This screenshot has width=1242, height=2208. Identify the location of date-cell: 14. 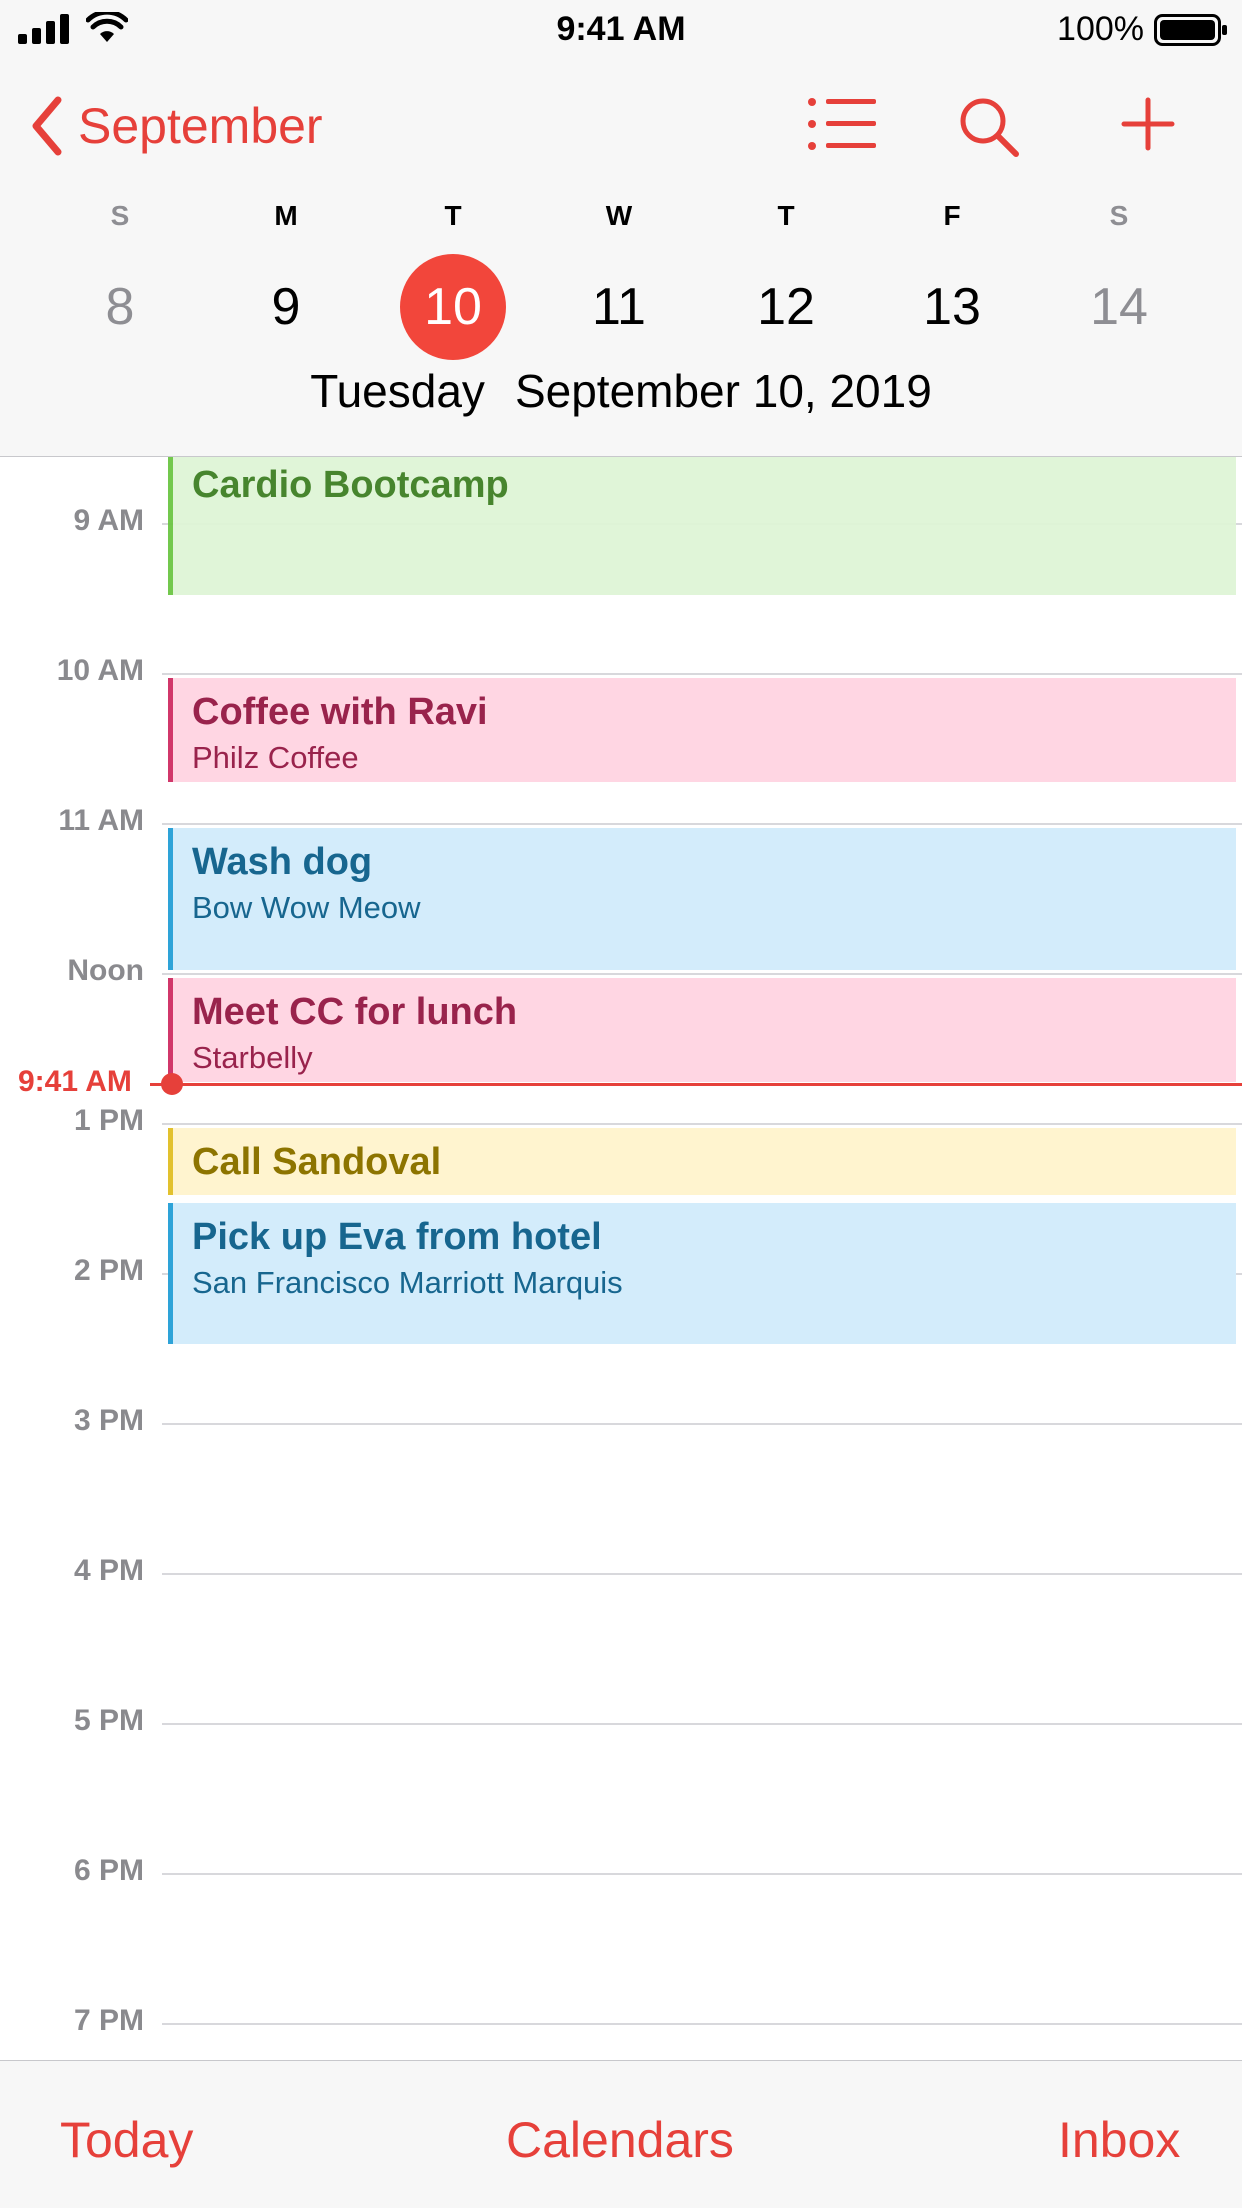
(1119, 307).